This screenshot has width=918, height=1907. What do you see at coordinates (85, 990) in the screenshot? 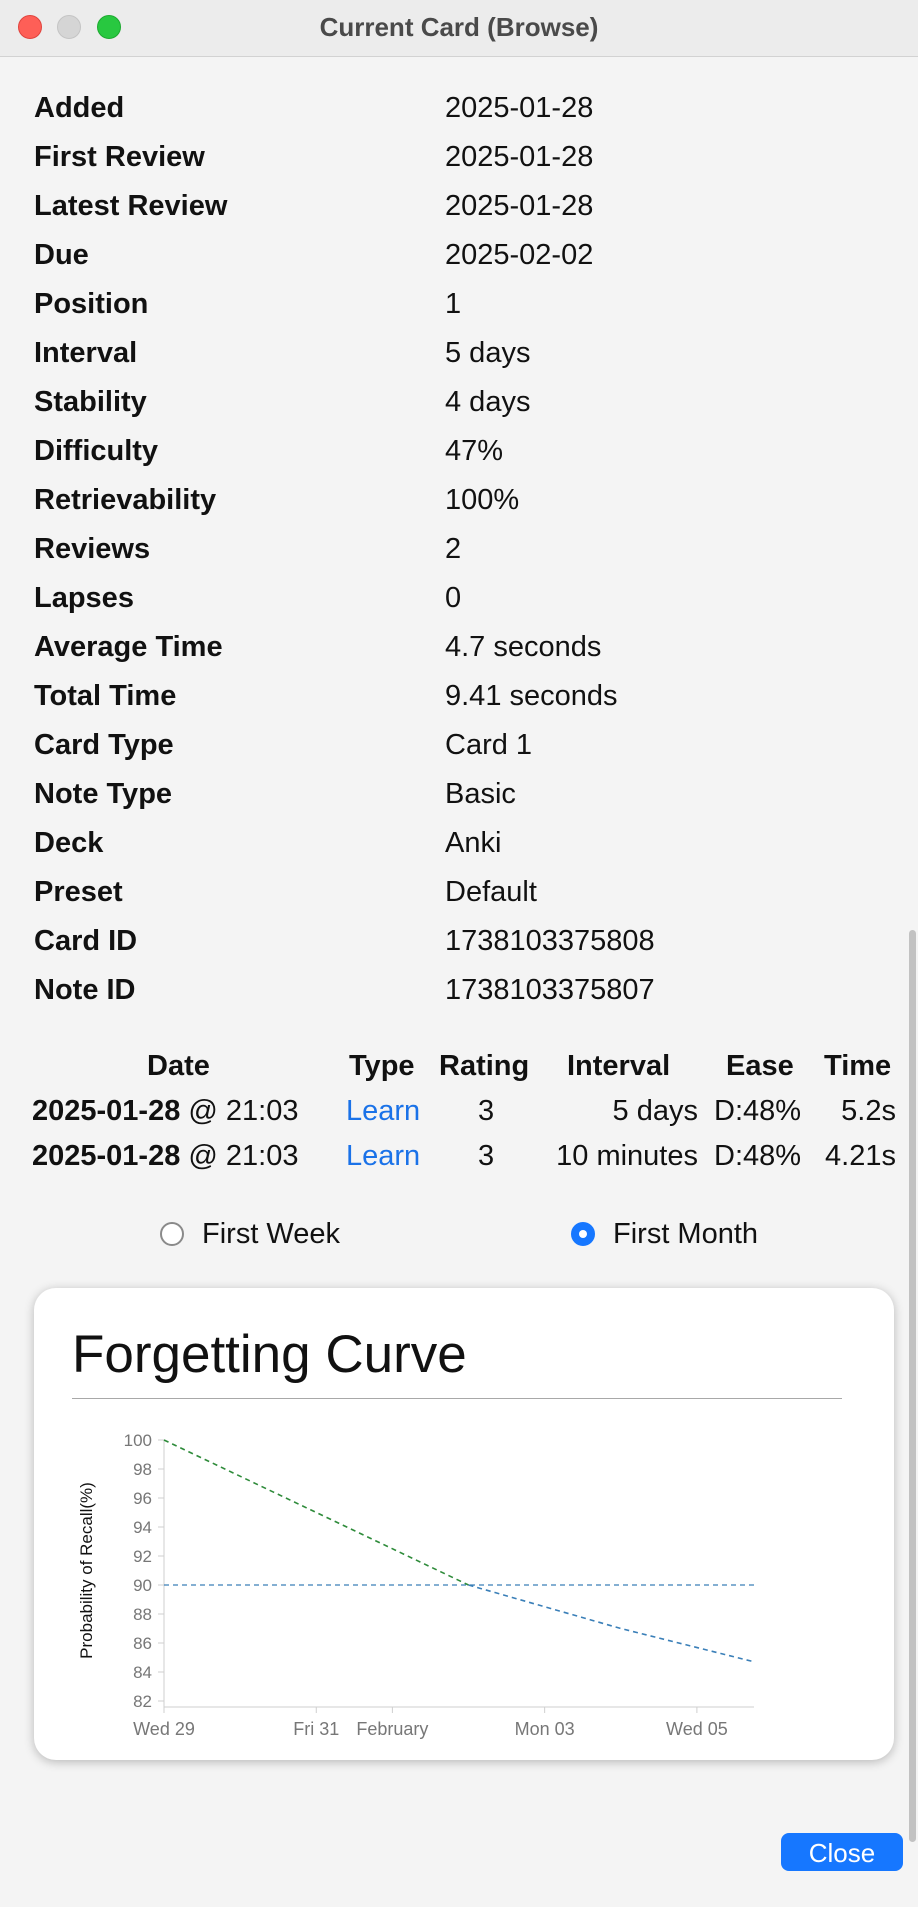
I see `info-label: Note ID` at bounding box center [85, 990].